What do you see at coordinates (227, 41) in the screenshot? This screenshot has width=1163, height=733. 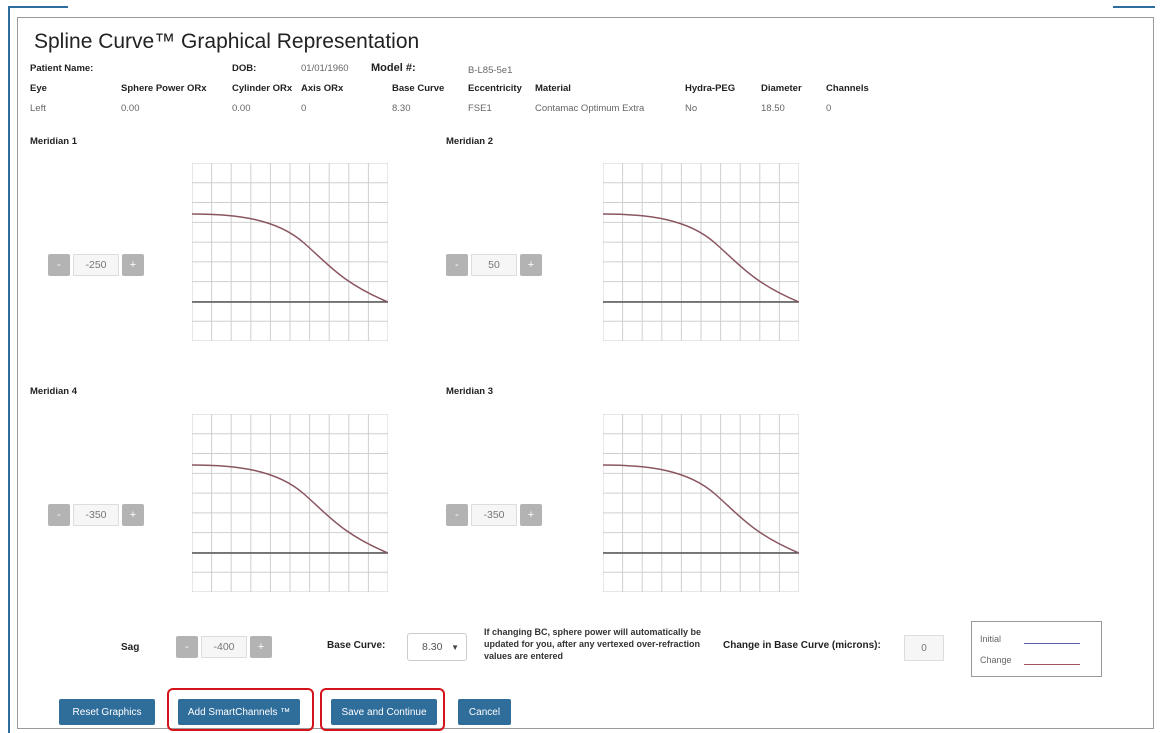 I see `page-title: Spline Curve™ Graphical Representation` at bounding box center [227, 41].